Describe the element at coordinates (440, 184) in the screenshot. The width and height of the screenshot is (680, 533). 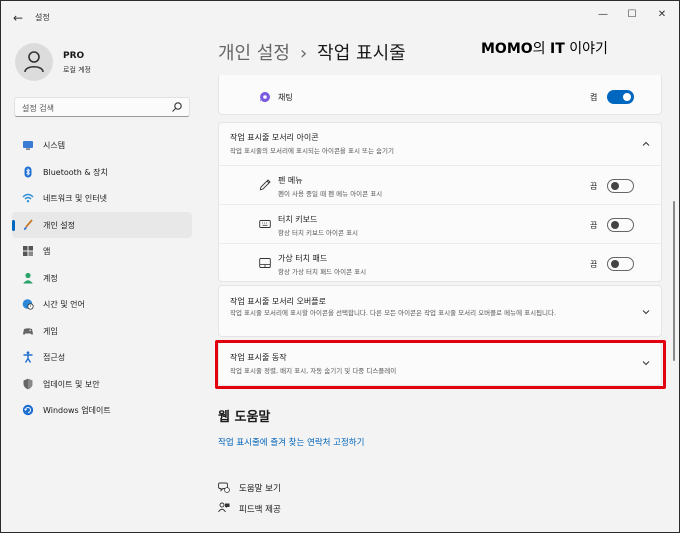
I see `pen-menu-row: 펜 메뉴 펜이 사용 중일 때 펜 메뉴 아이콘 표시 끔` at that location.